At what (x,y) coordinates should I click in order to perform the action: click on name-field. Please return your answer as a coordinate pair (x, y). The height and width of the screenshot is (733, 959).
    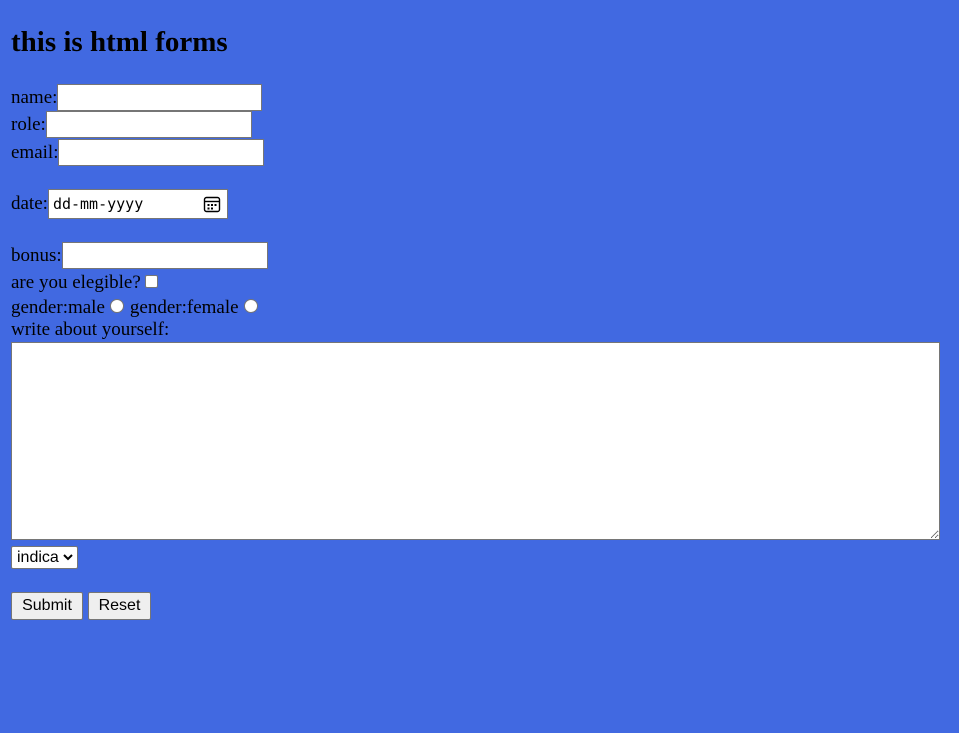
    Looking at the image, I should click on (160, 97).